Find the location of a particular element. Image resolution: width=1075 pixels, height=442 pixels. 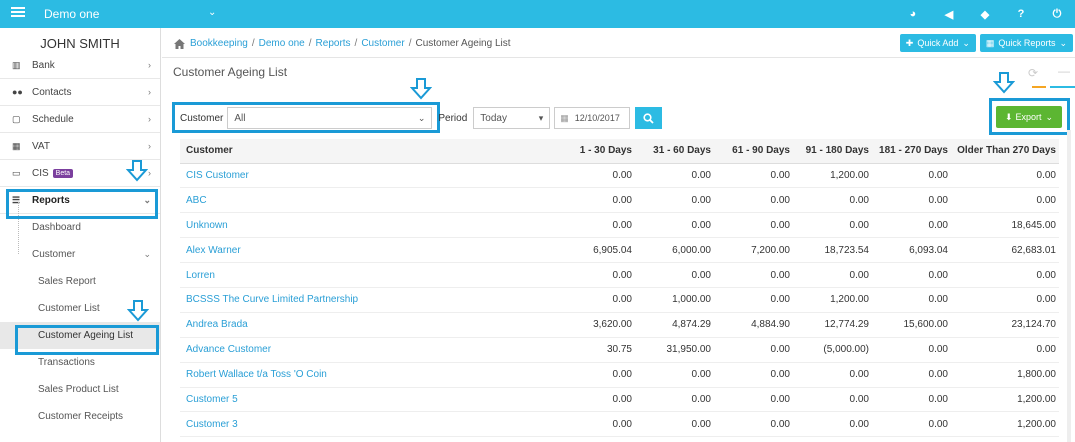

button-label: Export is located at coordinates (1028, 117).